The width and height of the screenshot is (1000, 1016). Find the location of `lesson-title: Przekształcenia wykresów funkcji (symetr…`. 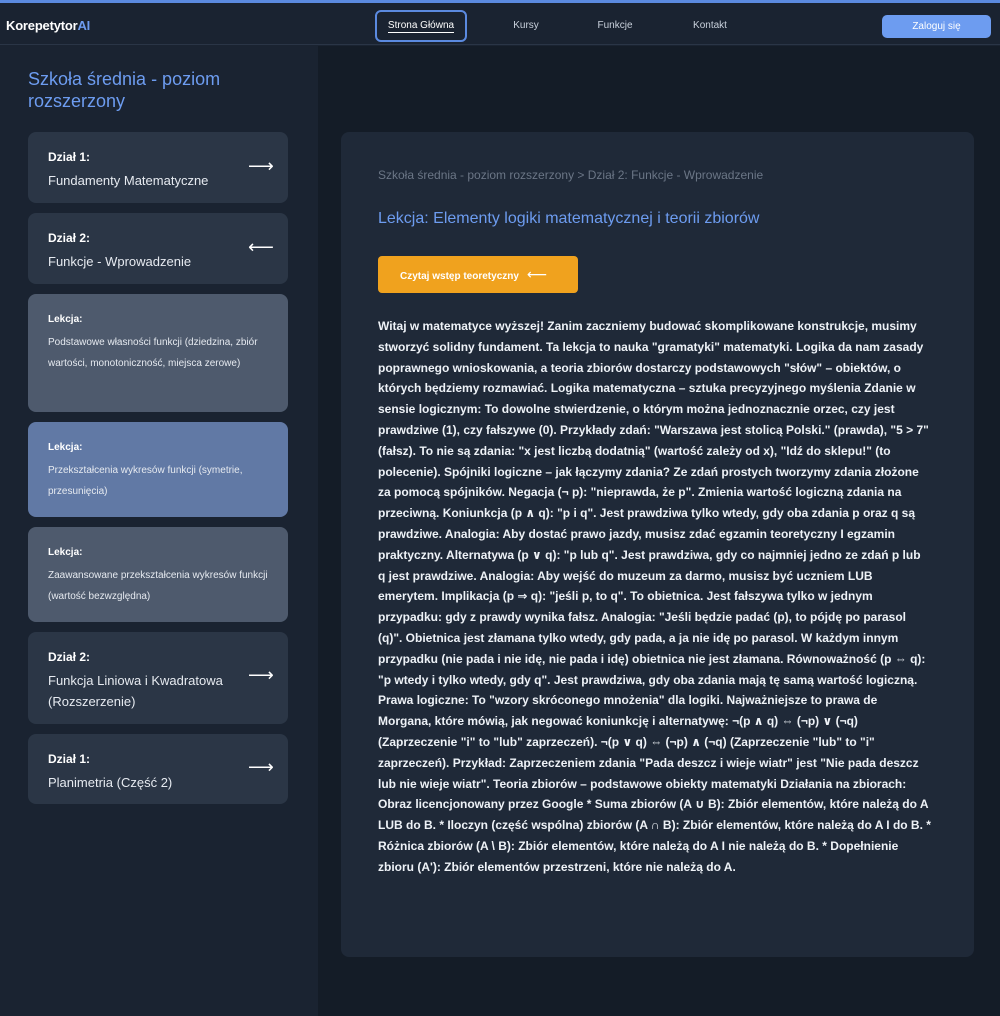

lesson-title: Przekształcenia wykresów funkcji (symetr… is located at coordinates (145, 481).